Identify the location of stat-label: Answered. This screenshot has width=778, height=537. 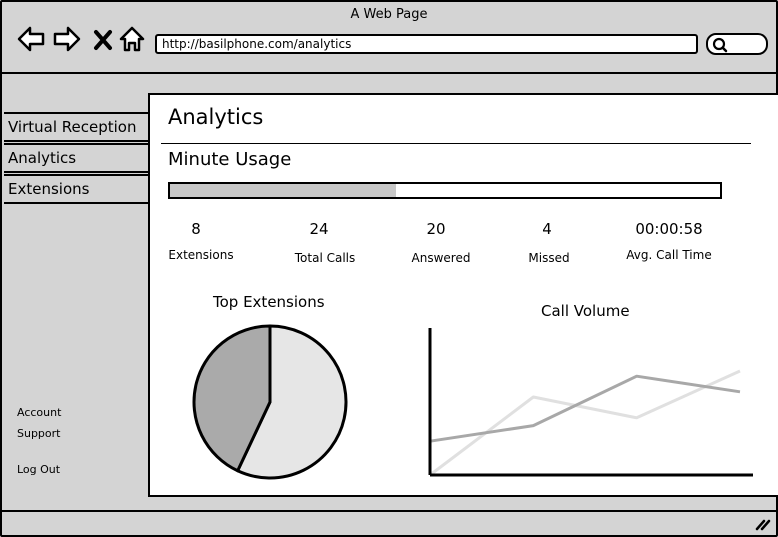
(441, 258).